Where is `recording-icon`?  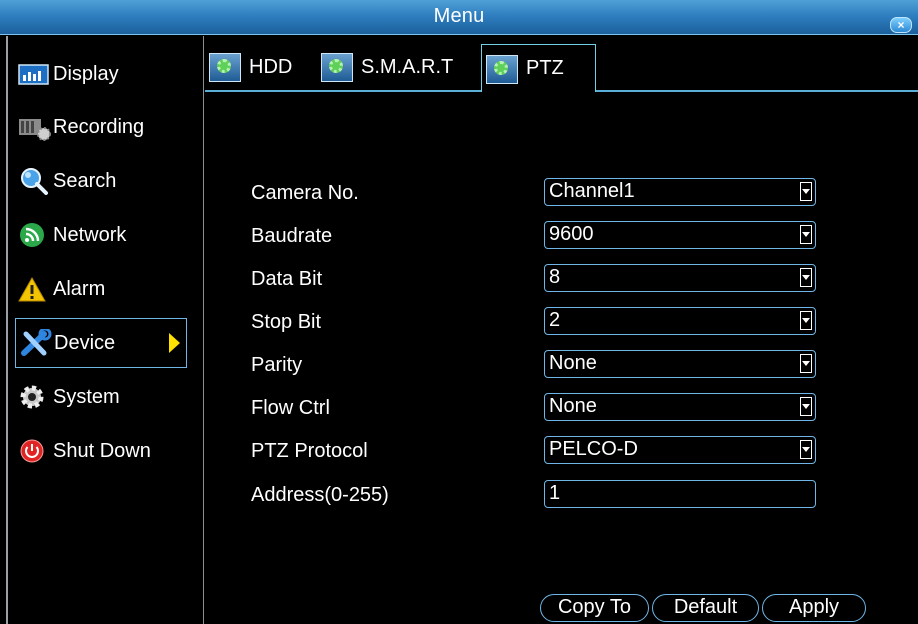
recording-icon is located at coordinates (34, 127).